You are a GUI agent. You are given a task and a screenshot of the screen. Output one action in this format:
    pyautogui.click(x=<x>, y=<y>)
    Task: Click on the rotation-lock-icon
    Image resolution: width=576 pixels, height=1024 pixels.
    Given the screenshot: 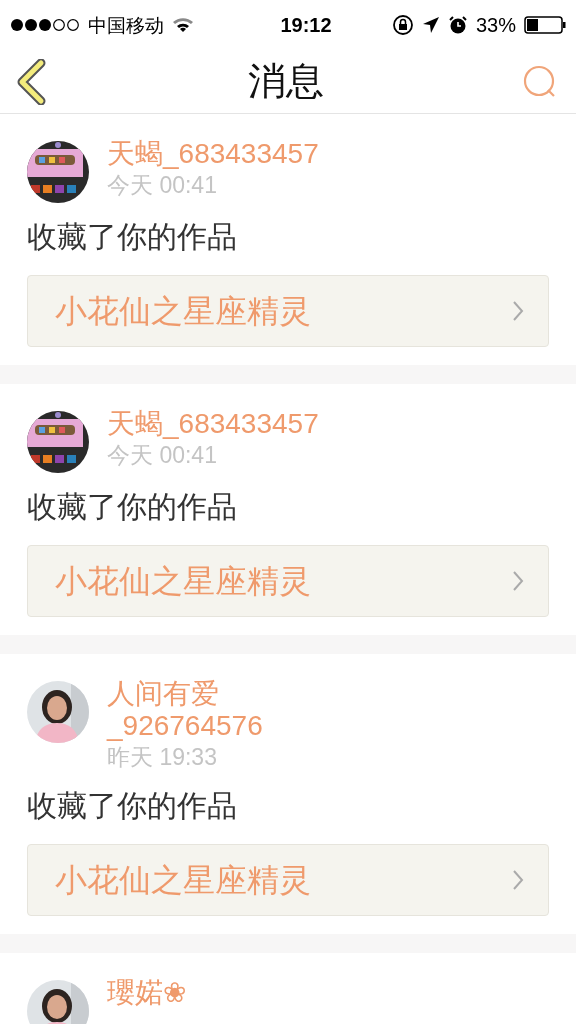 What is the action you would take?
    pyautogui.click(x=402, y=25)
    